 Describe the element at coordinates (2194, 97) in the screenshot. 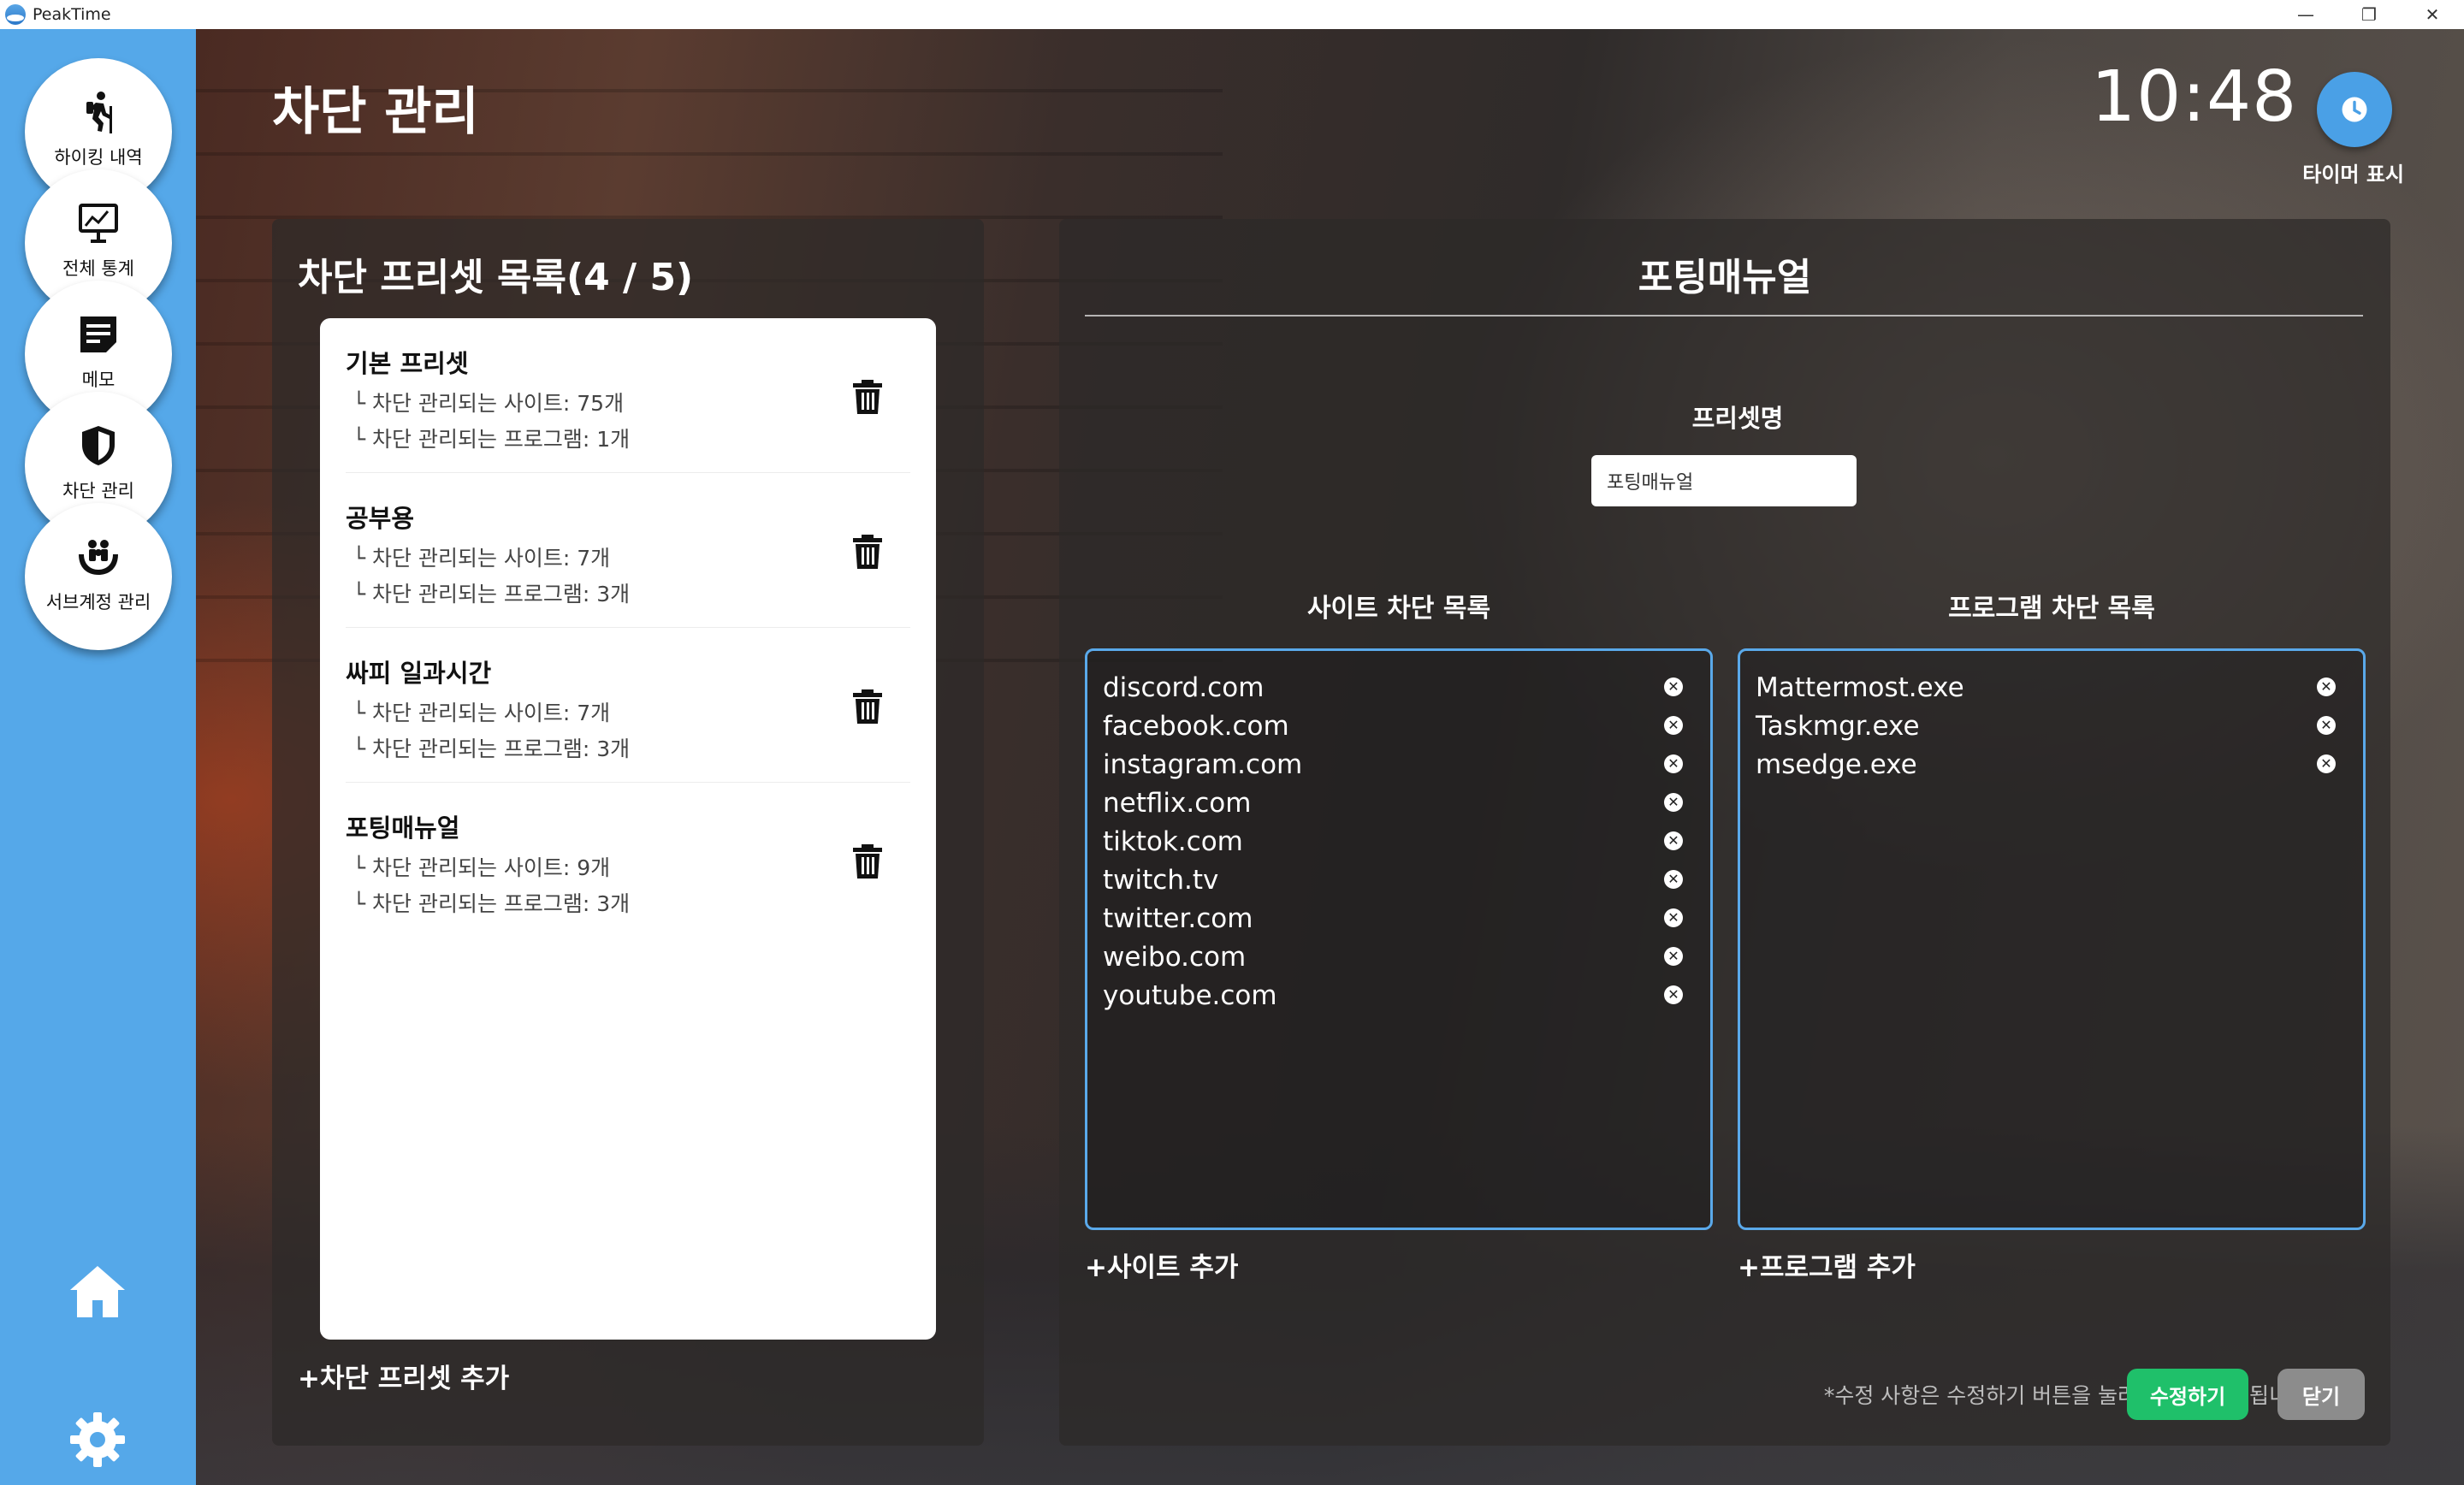

I see `clock-display: 10:48` at that location.